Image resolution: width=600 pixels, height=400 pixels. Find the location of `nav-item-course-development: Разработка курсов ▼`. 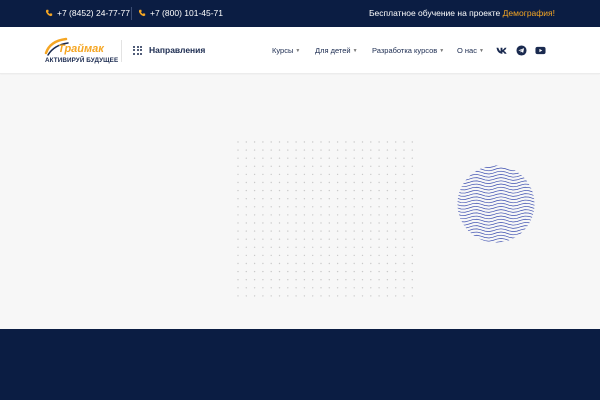

nav-item-course-development: Разработка курсов ▼ is located at coordinates (408, 50).